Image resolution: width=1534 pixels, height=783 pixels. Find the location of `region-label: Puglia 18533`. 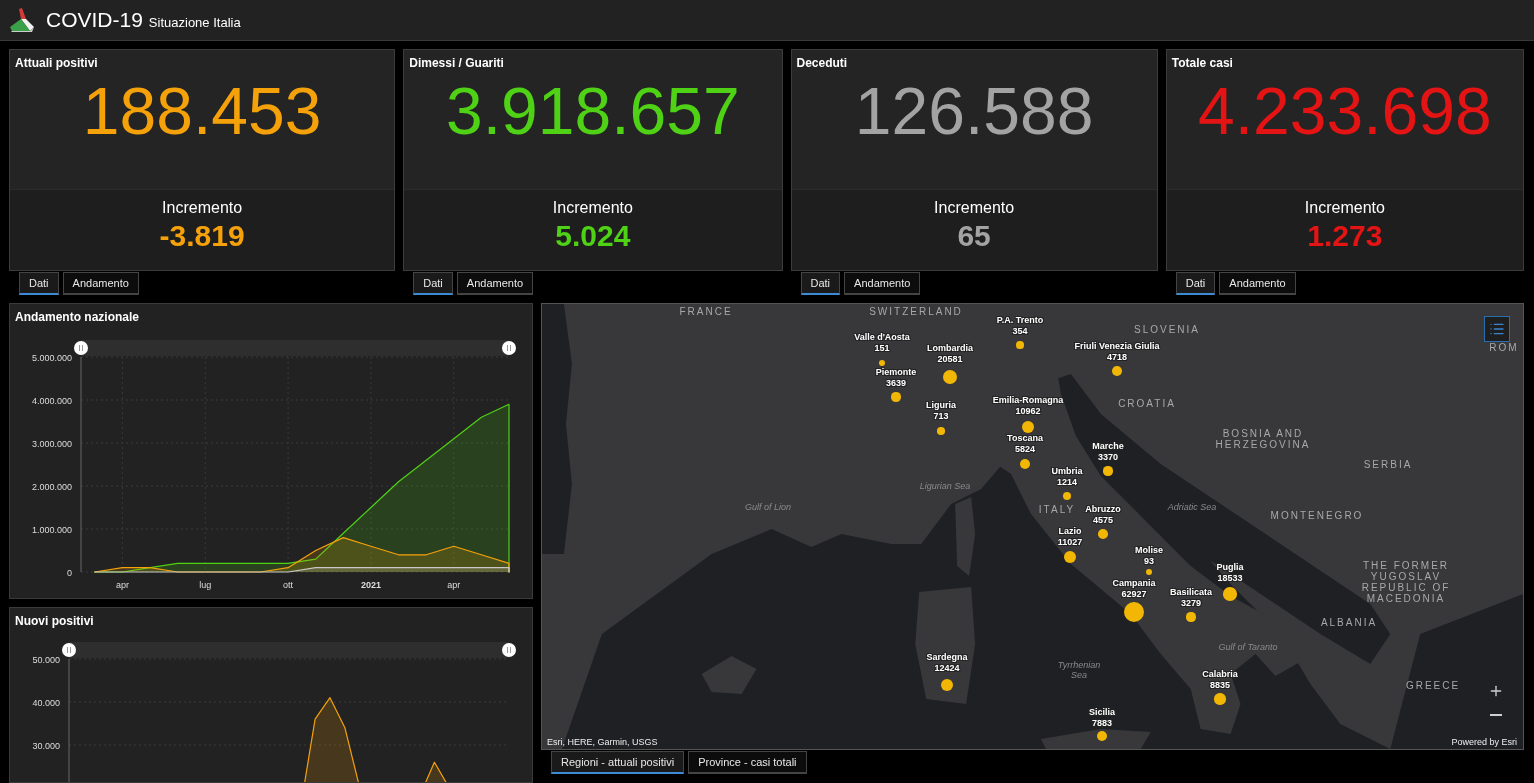

region-label: Puglia 18533 is located at coordinates (1230, 573).